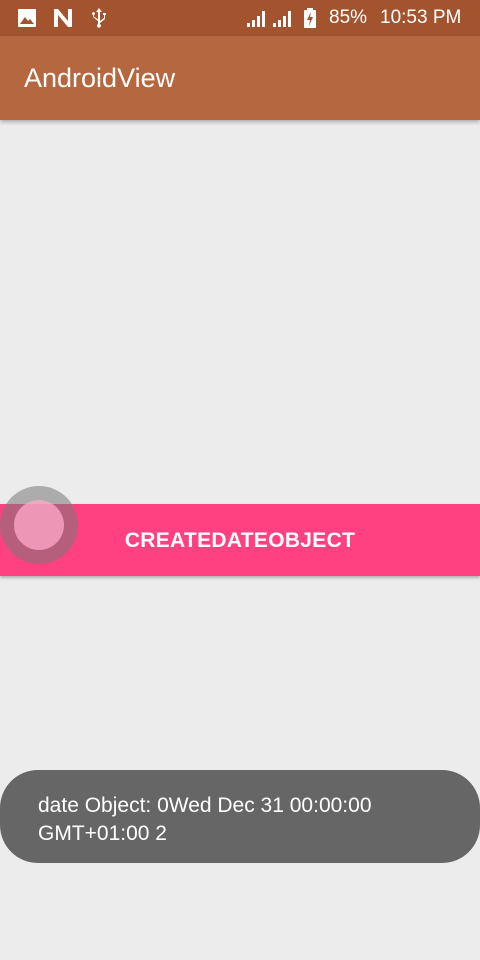 This screenshot has width=480, height=960. Describe the element at coordinates (240, 18) in the screenshot. I see `status-bar: 85% 10:53 PM` at that location.